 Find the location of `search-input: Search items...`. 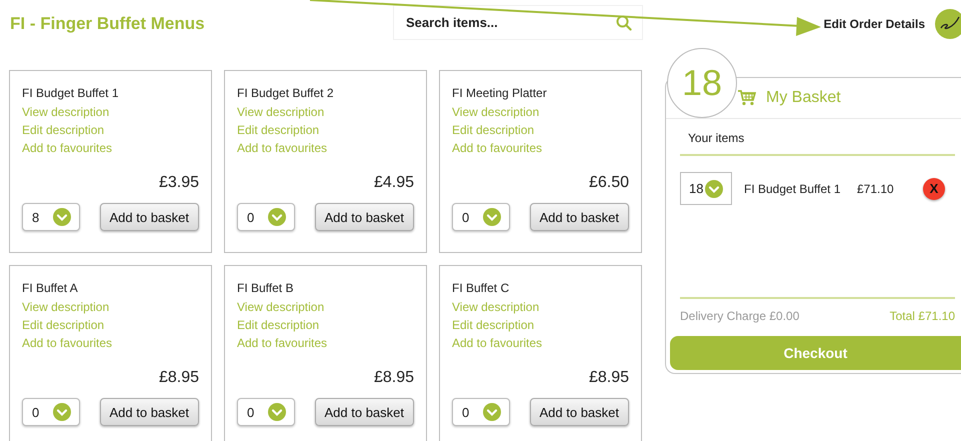

search-input: Search items... is located at coordinates (507, 22).